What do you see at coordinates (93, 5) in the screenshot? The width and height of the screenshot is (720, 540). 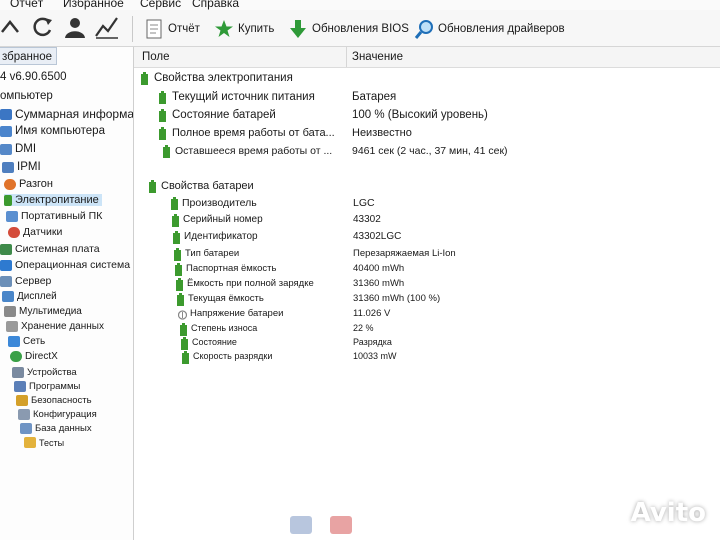 I see `menu-favorites: Избранное` at bounding box center [93, 5].